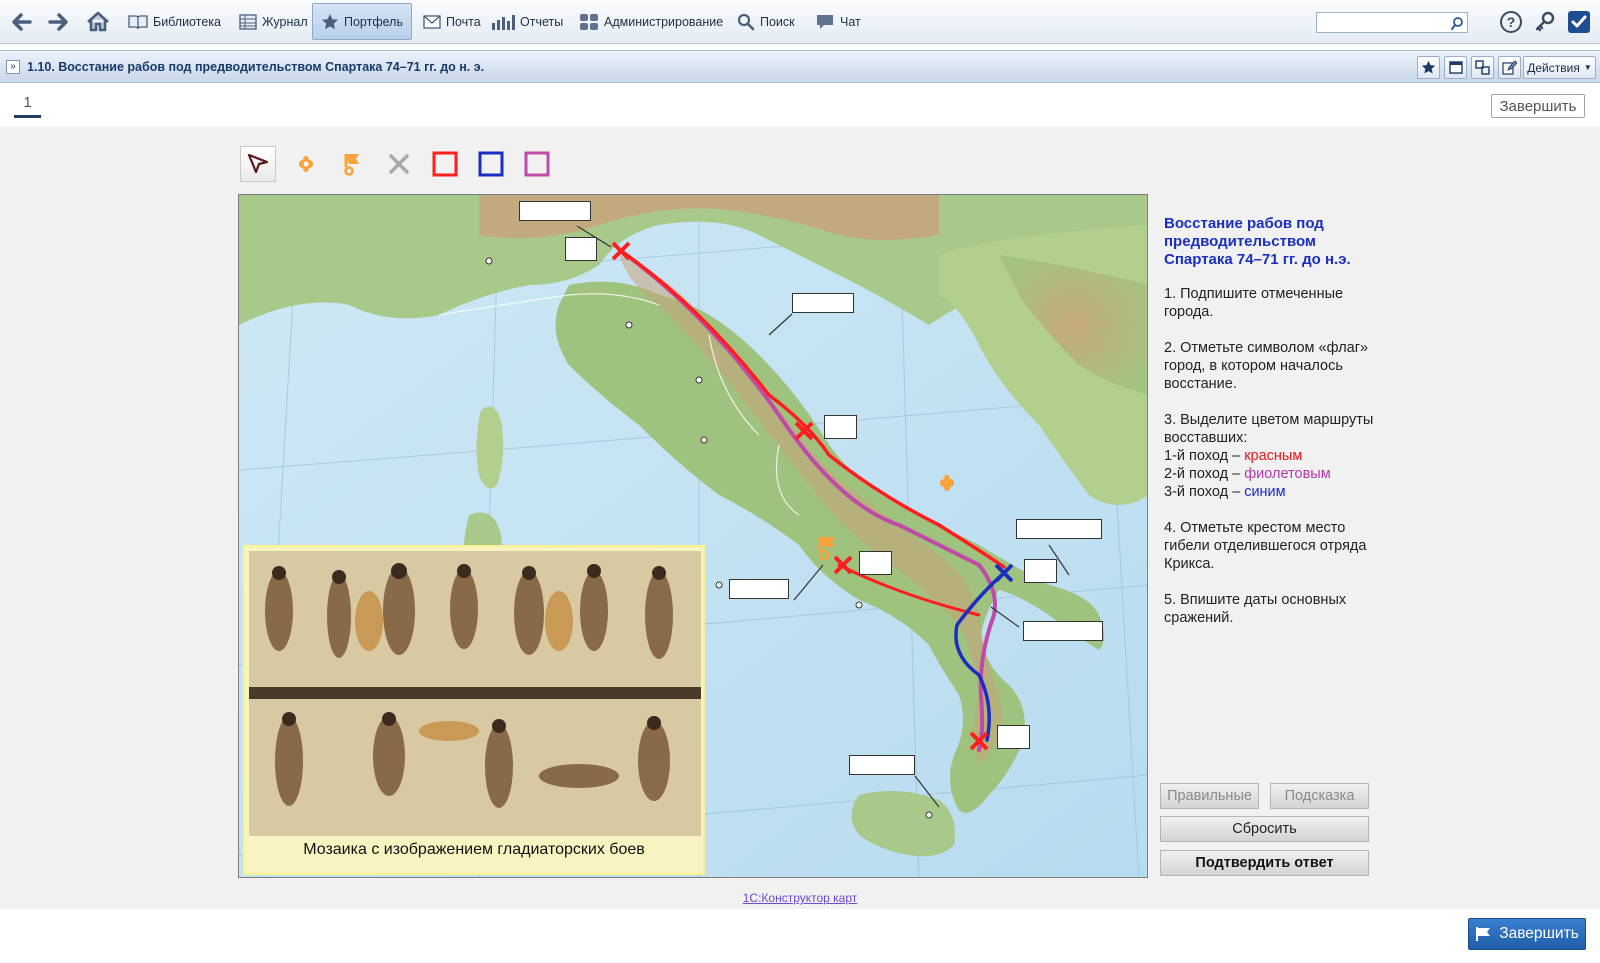  I want to click on task-step-5: 5. Впишите даты основных сражений., so click(1255, 609).